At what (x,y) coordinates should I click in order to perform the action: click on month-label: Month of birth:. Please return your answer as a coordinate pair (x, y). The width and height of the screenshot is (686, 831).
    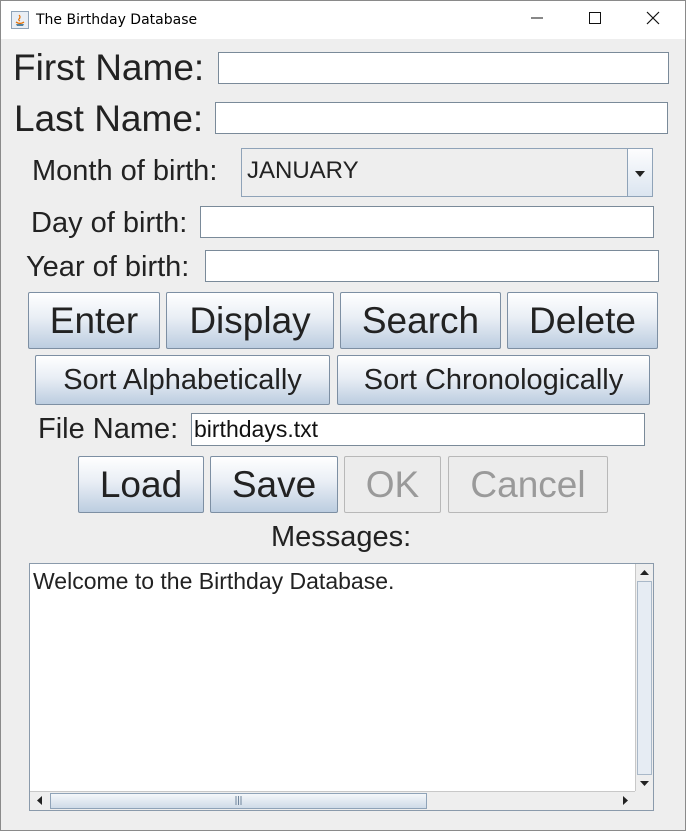
    Looking at the image, I should click on (125, 171).